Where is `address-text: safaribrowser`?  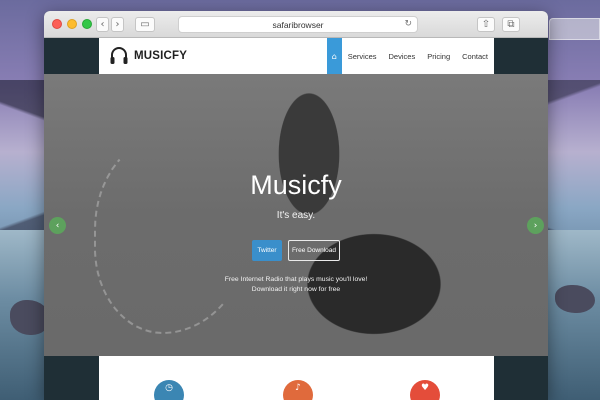 address-text: safaribrowser is located at coordinates (298, 24).